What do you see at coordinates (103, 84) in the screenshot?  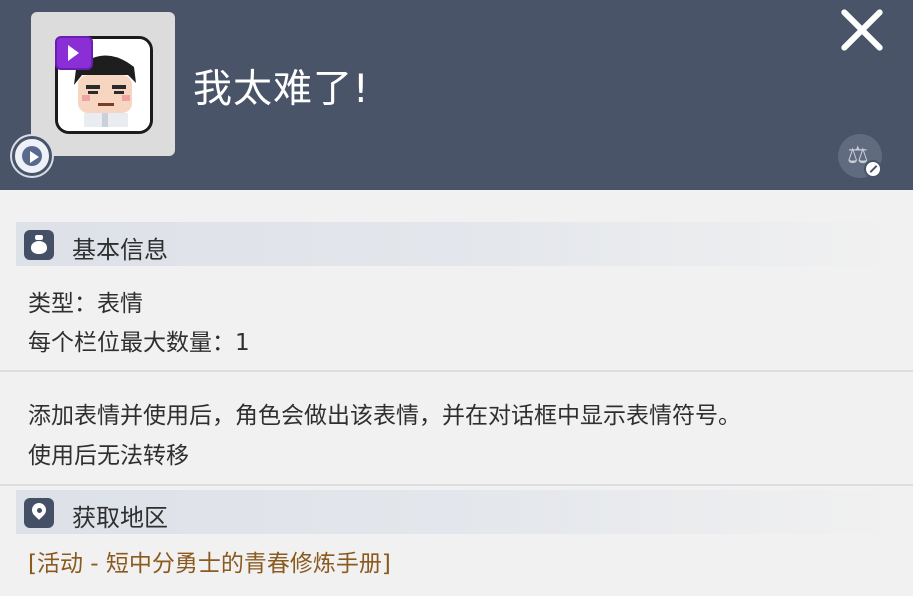 I see `item-icon-frame` at bounding box center [103, 84].